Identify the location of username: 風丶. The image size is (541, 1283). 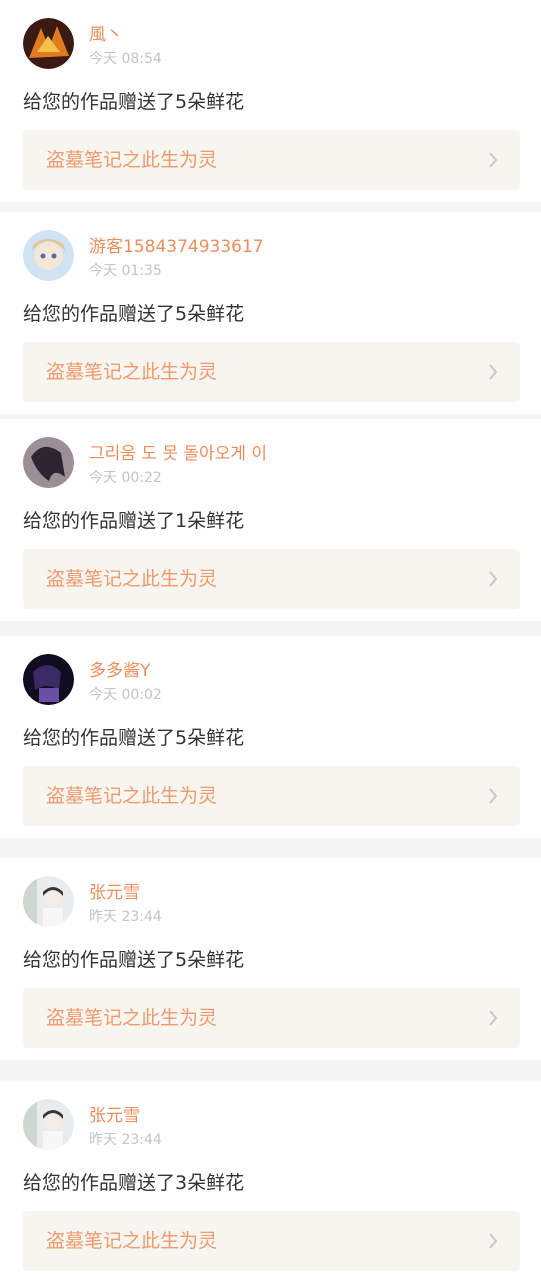
(106, 35).